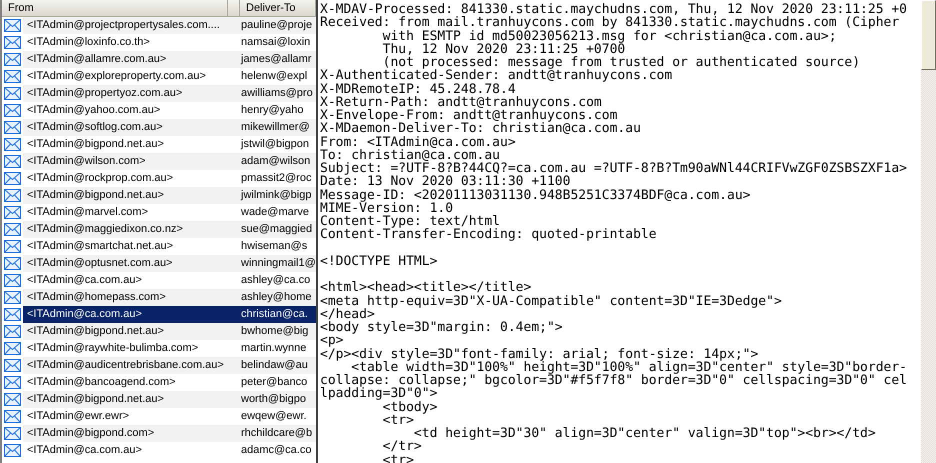 The image size is (936, 463). I want to click on sender-text: <ITAdmin@allamre.com.au>, so click(96, 59).